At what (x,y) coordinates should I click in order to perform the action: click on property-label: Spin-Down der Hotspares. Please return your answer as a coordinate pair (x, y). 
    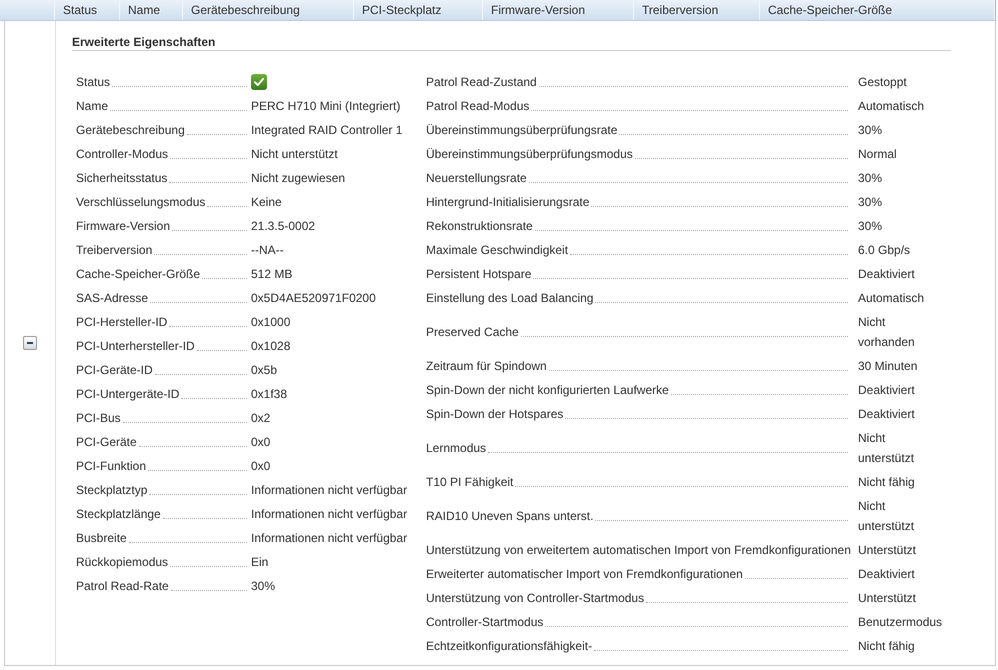
    Looking at the image, I should click on (495, 414).